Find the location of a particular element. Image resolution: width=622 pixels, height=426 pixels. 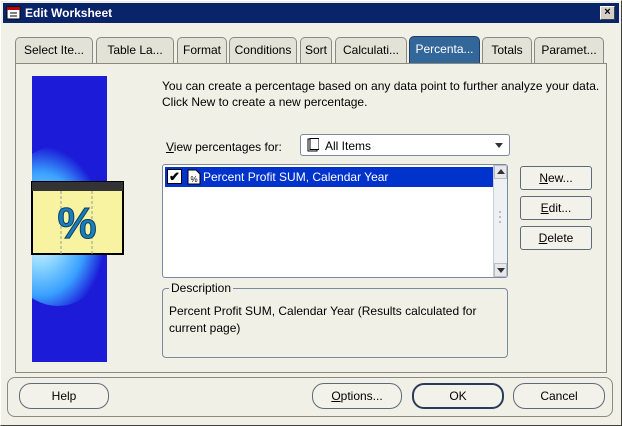

percent-item-icon: % is located at coordinates (194, 177).